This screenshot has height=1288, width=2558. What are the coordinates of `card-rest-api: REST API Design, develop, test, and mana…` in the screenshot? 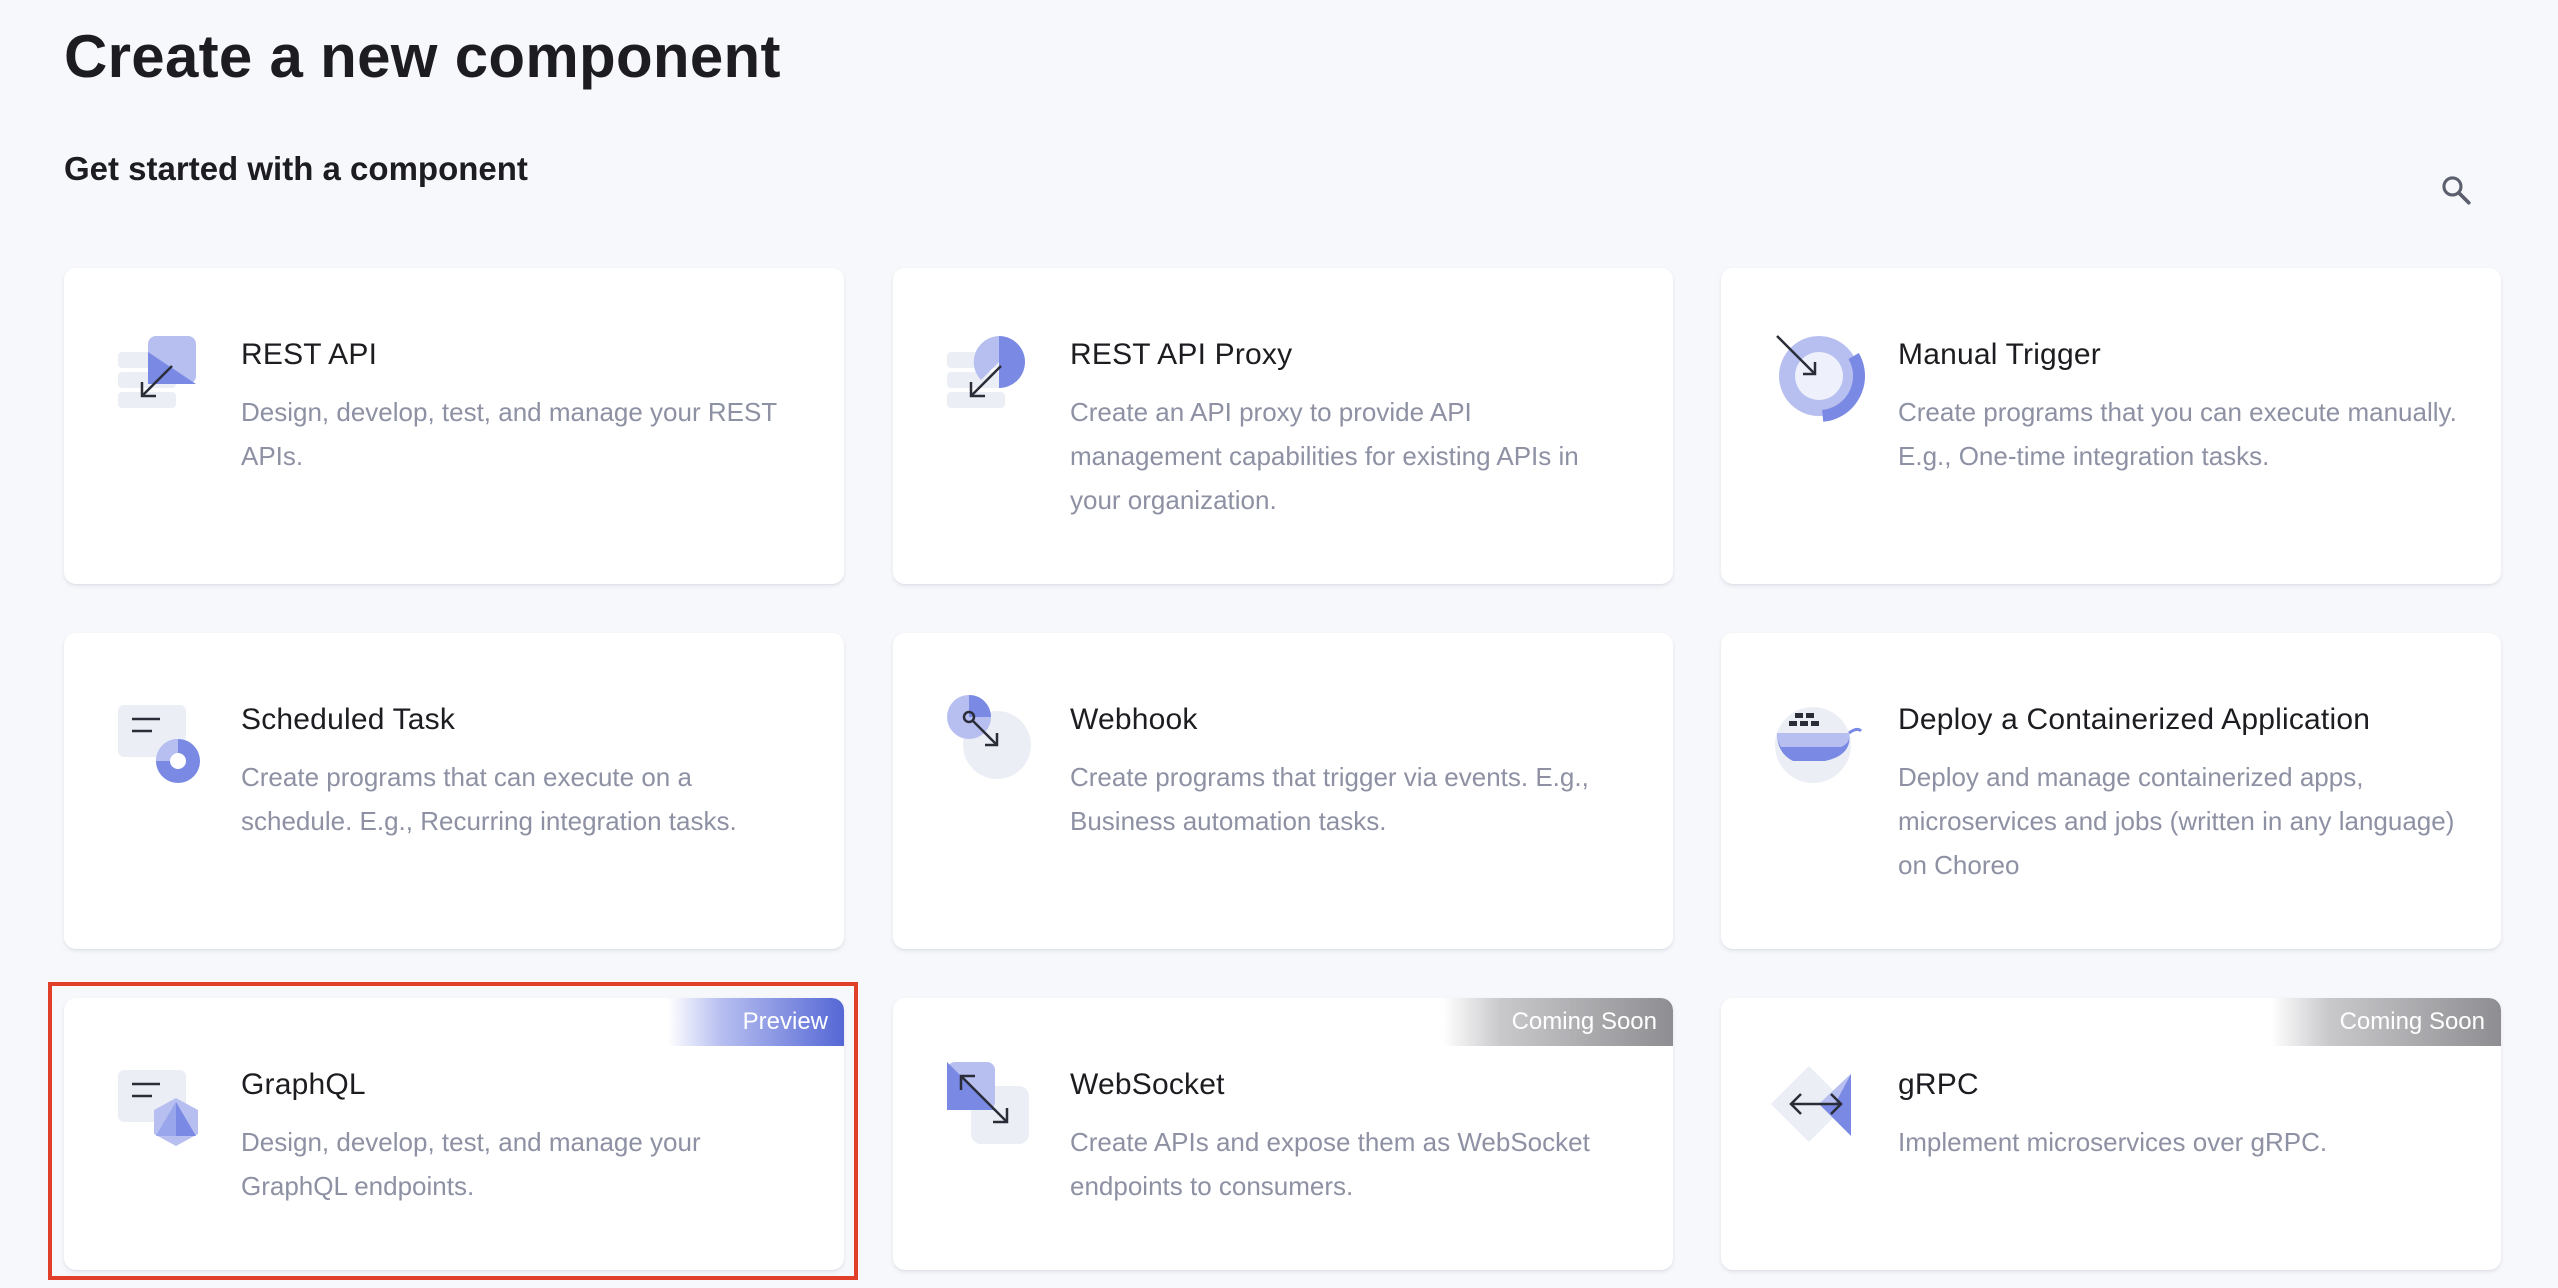 It's located at (454, 426).